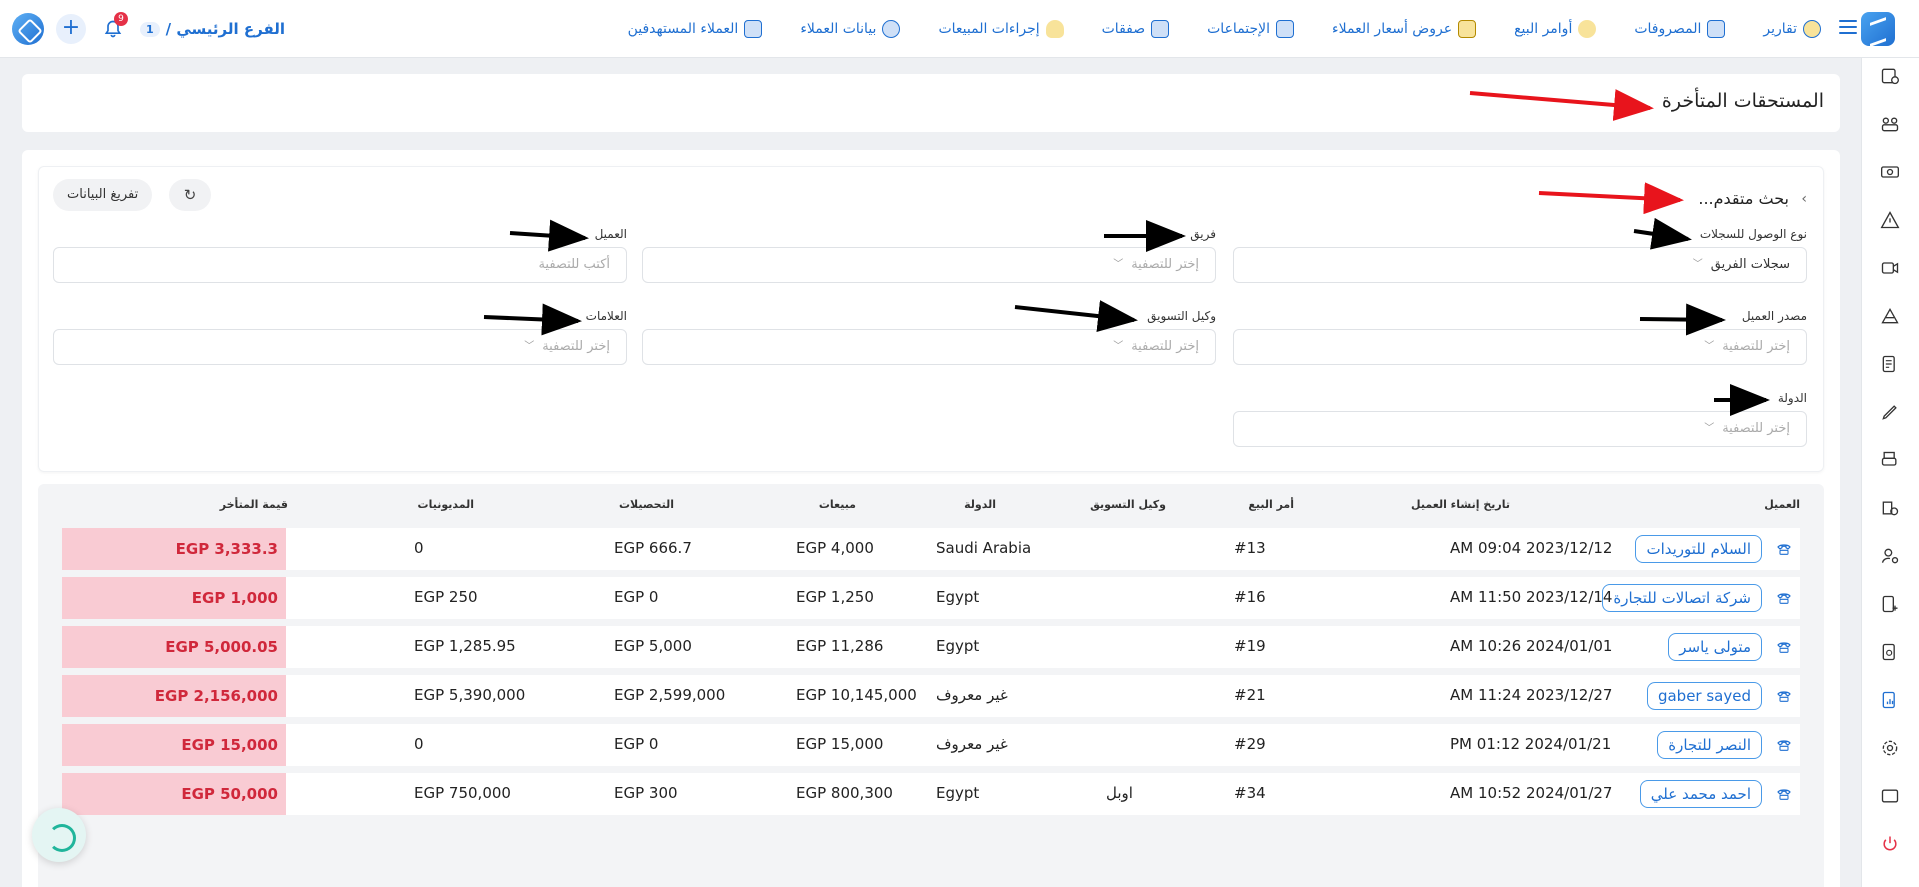 The height and width of the screenshot is (887, 1919). What do you see at coordinates (1250, 646) in the screenshot?
I see `cell-order: #19` at bounding box center [1250, 646].